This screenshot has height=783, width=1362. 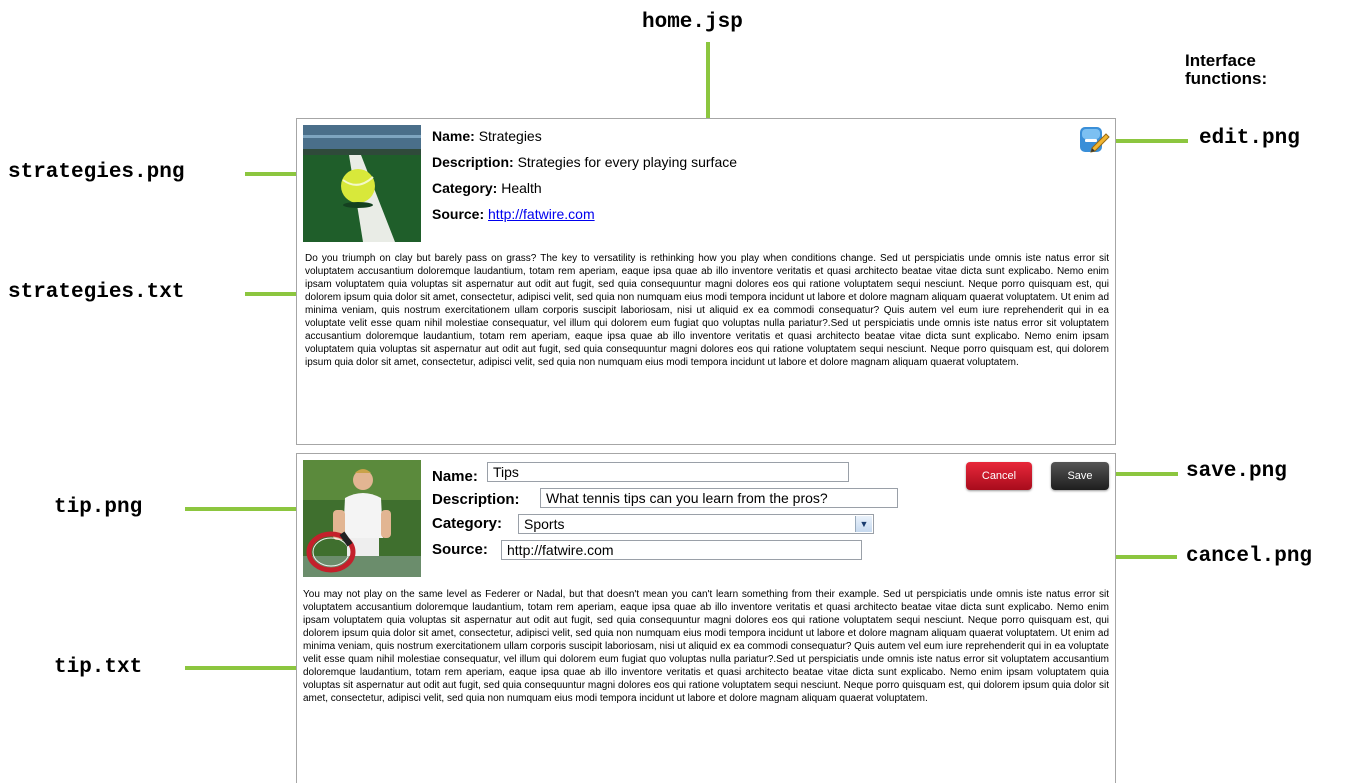 What do you see at coordinates (1080, 476) in the screenshot?
I see `save-button: Save` at bounding box center [1080, 476].